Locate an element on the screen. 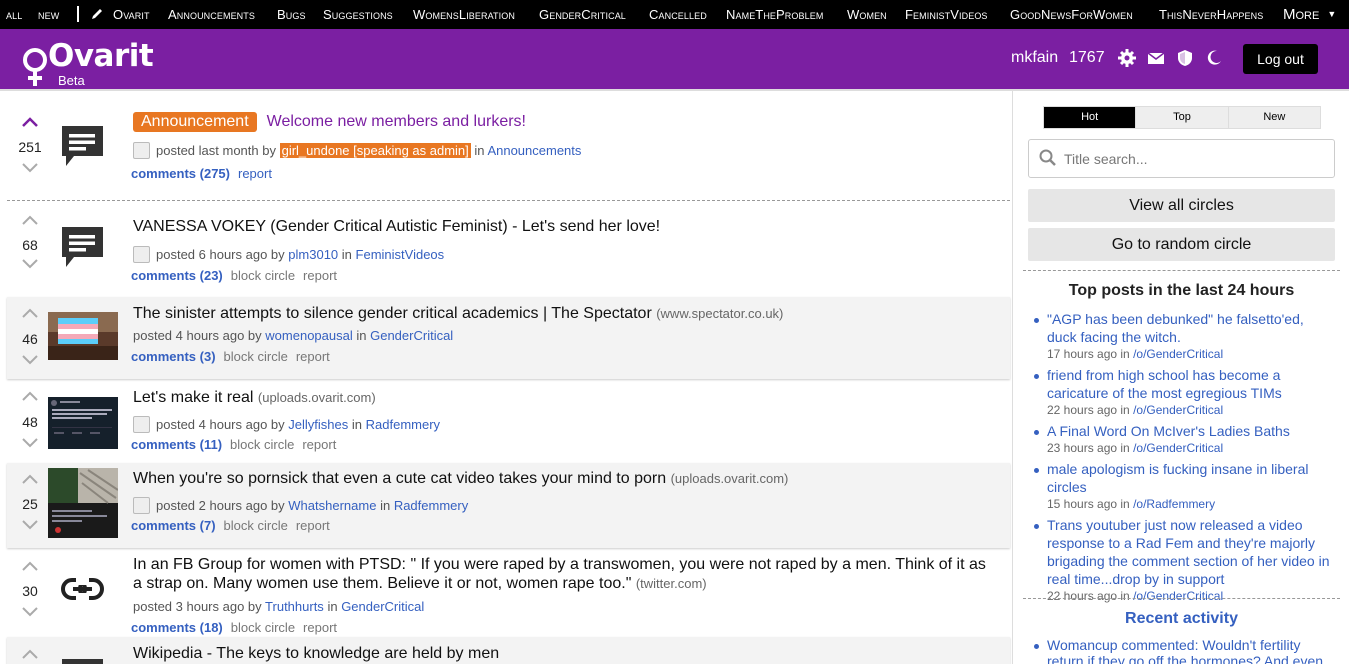  top-post-circle: /o/Radfemmery is located at coordinates (1174, 504).